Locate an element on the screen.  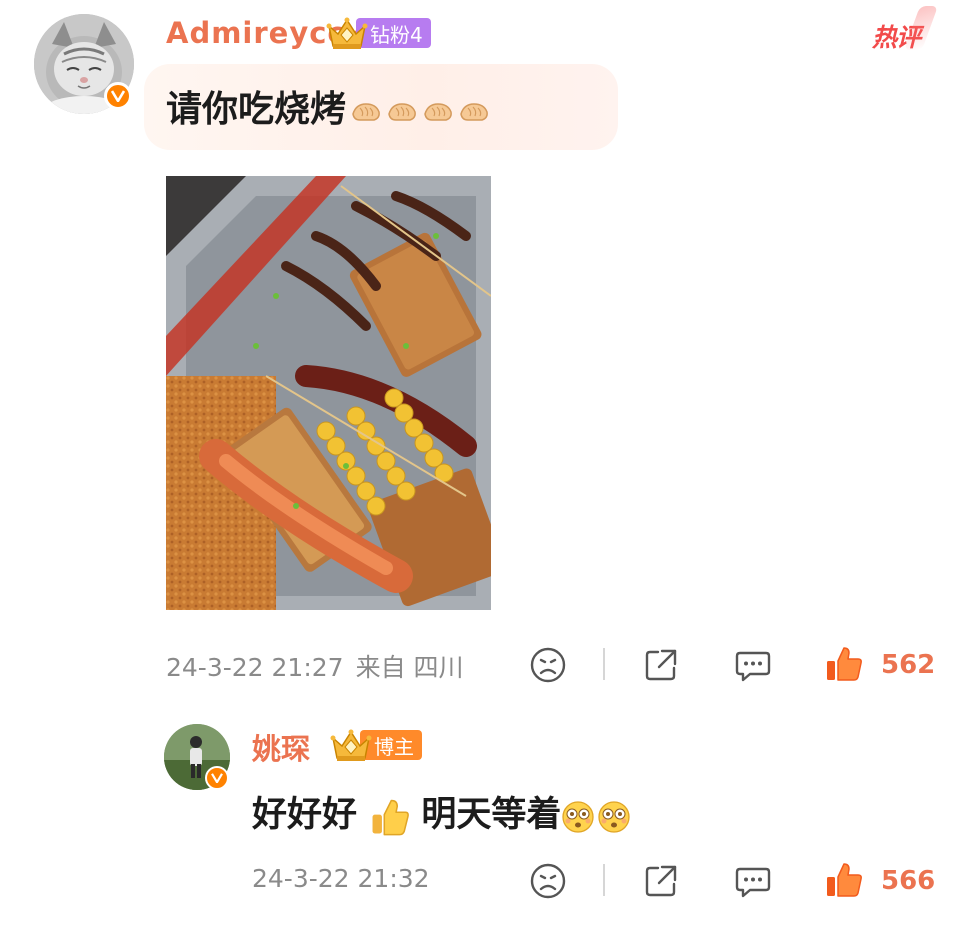
like-count: 566 is located at coordinates (908, 881).